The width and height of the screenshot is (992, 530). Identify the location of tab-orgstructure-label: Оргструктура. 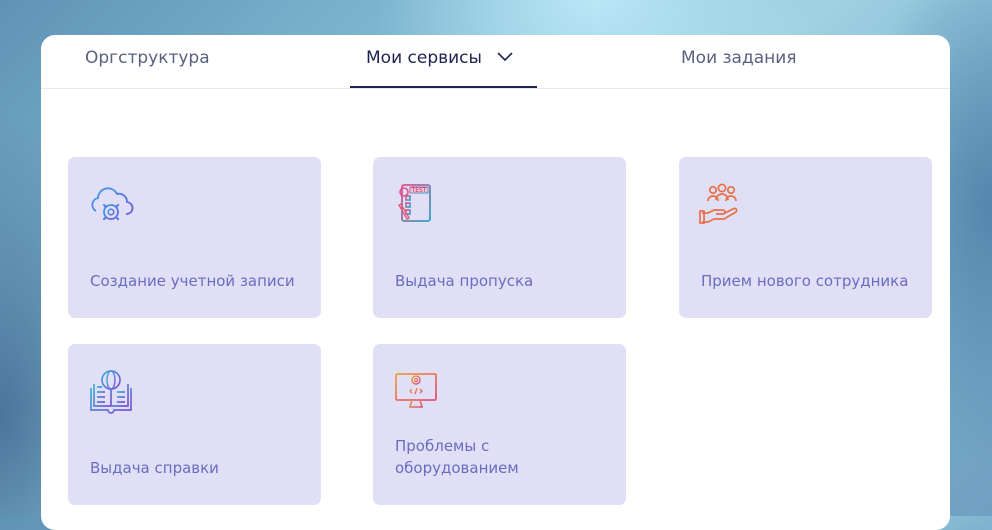
(147, 58).